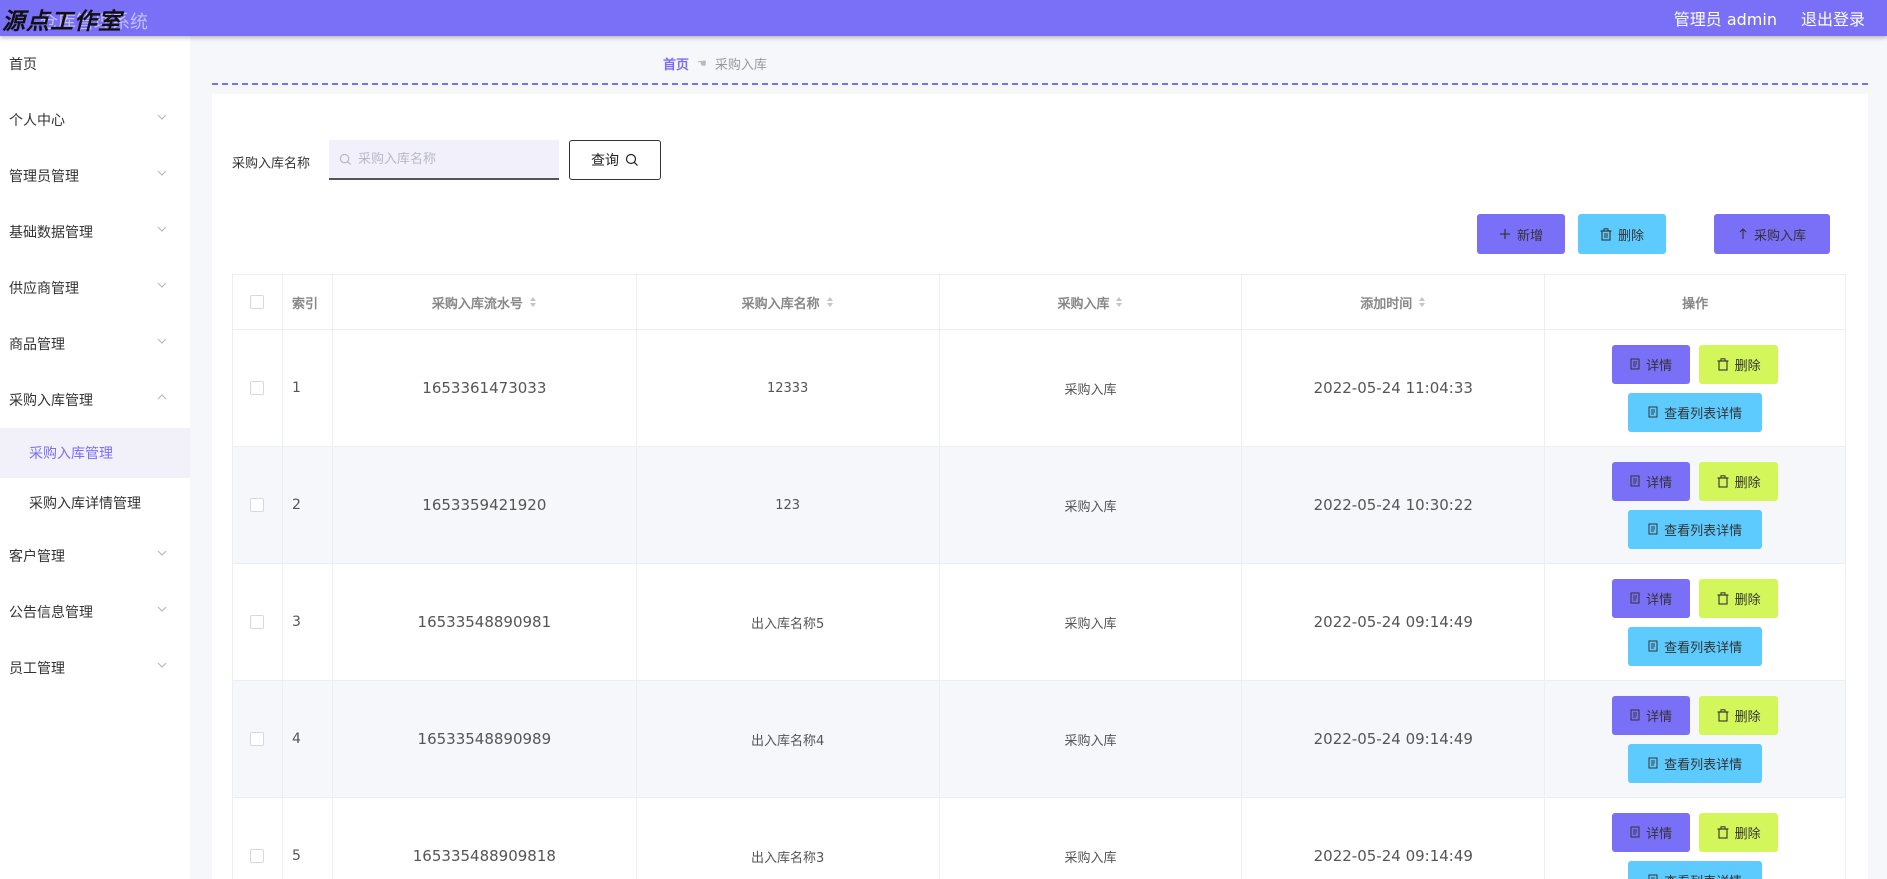  What do you see at coordinates (95, 668) in the screenshot?
I see `sidebar-item-staff: 员工管理` at bounding box center [95, 668].